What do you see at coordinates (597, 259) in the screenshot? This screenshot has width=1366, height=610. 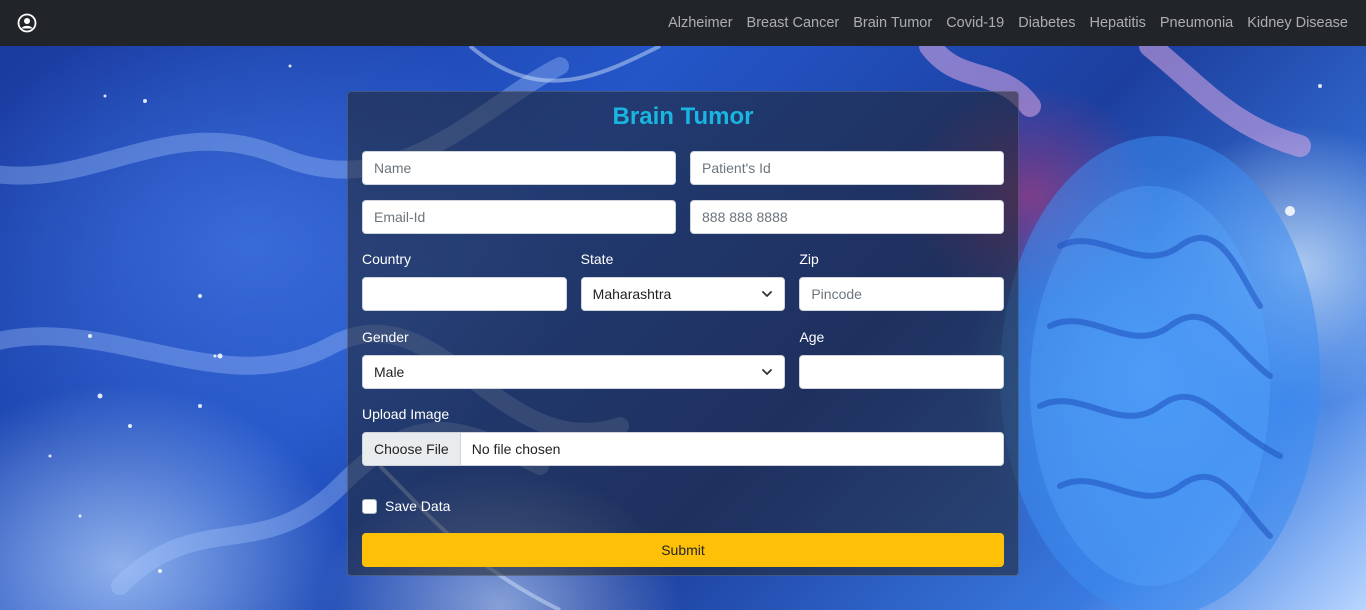 I see `state-label: State` at bounding box center [597, 259].